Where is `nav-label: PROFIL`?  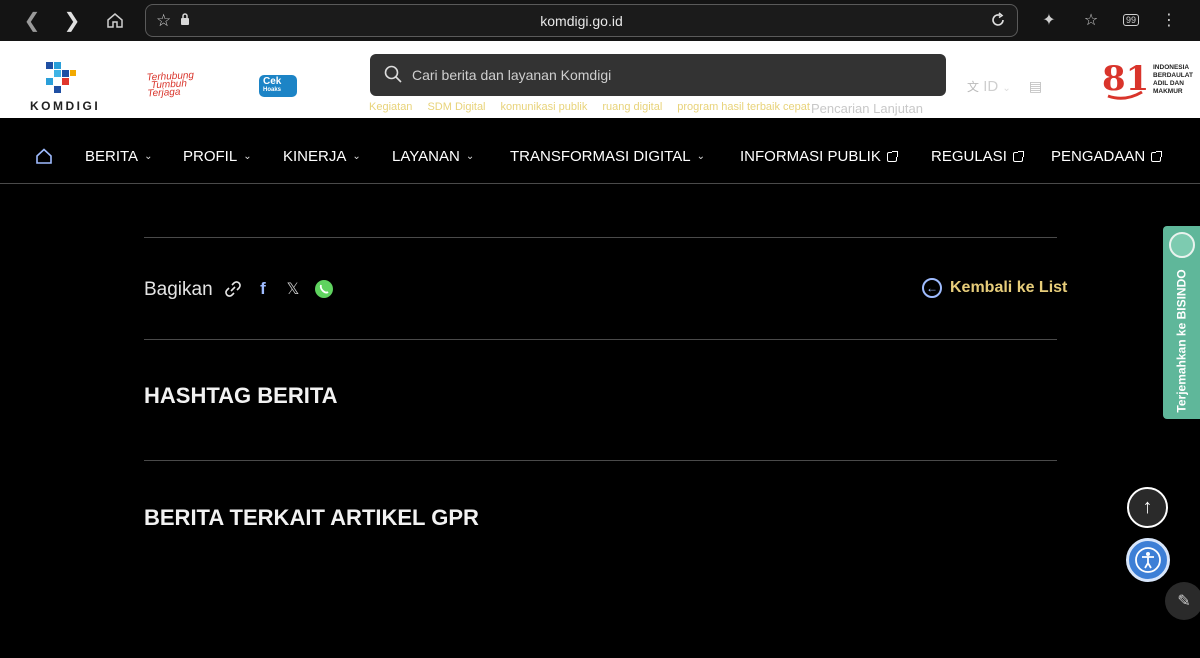 nav-label: PROFIL is located at coordinates (210, 156).